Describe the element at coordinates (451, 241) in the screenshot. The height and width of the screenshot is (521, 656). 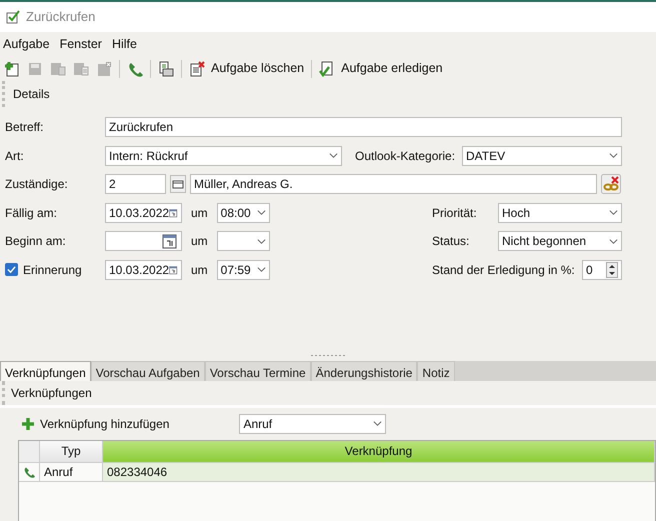
I see `field-label: Status:` at that location.